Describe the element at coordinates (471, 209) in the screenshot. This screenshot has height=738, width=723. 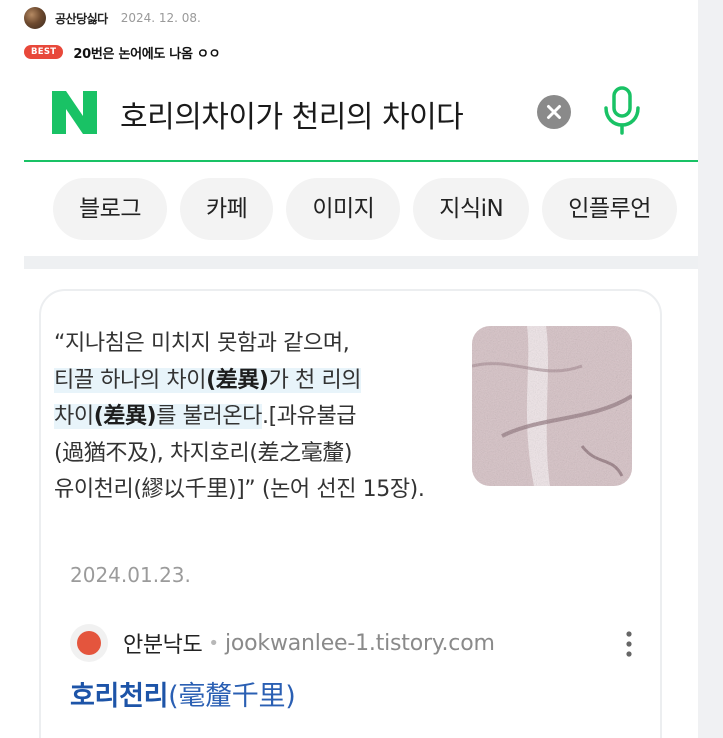
I see `tab-kin: 지식iN` at that location.